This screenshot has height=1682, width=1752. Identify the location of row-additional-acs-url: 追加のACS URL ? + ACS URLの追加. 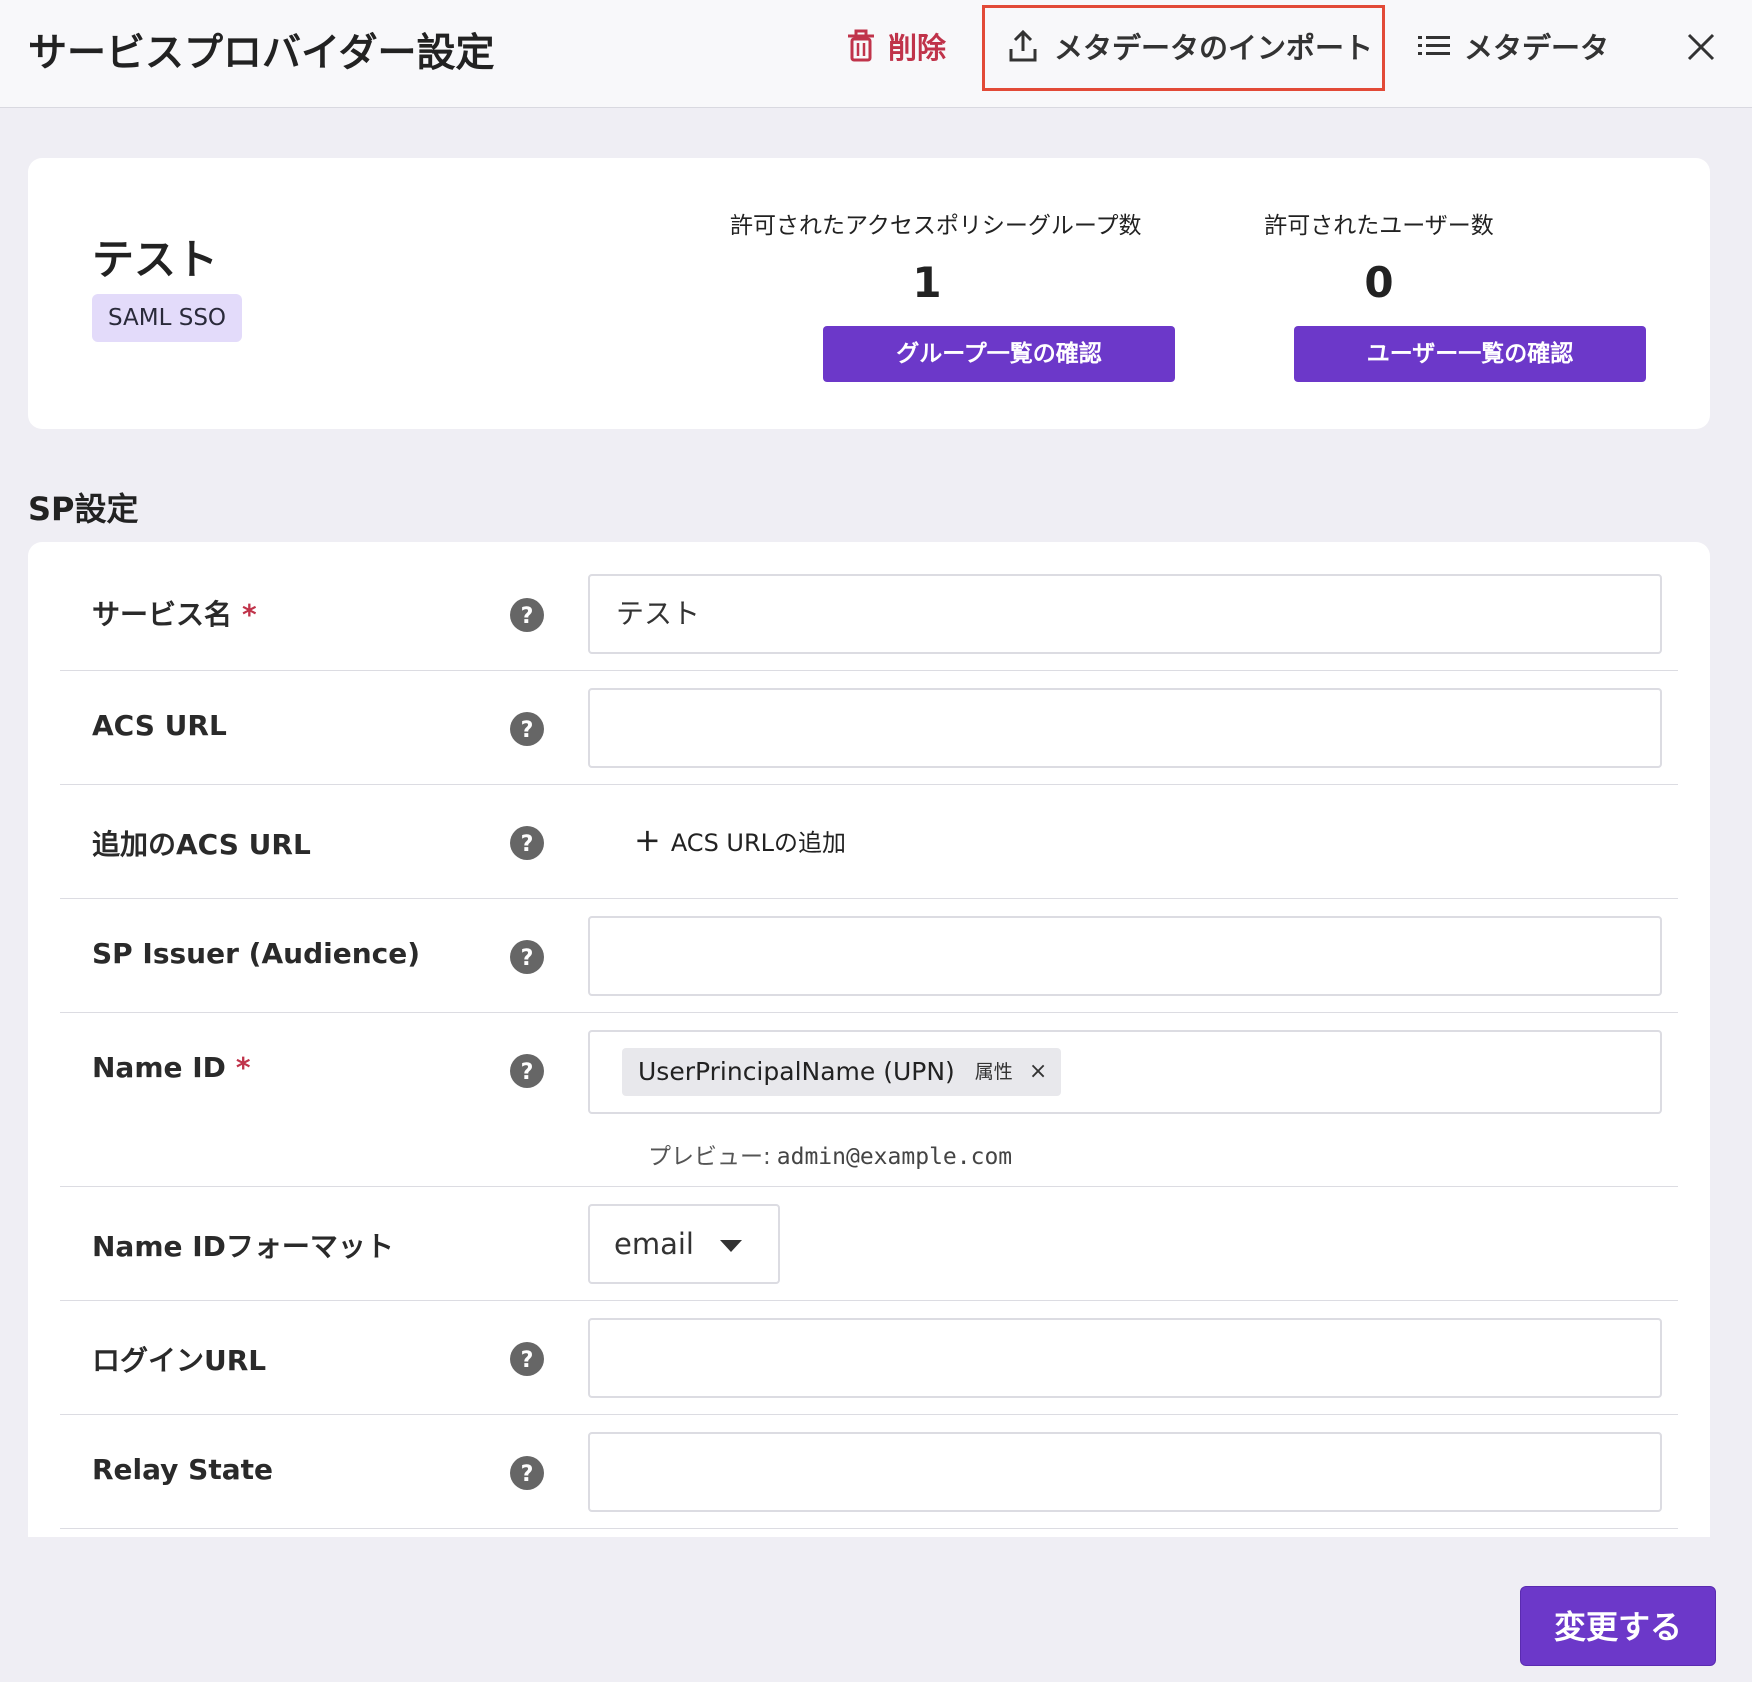
(869, 842).